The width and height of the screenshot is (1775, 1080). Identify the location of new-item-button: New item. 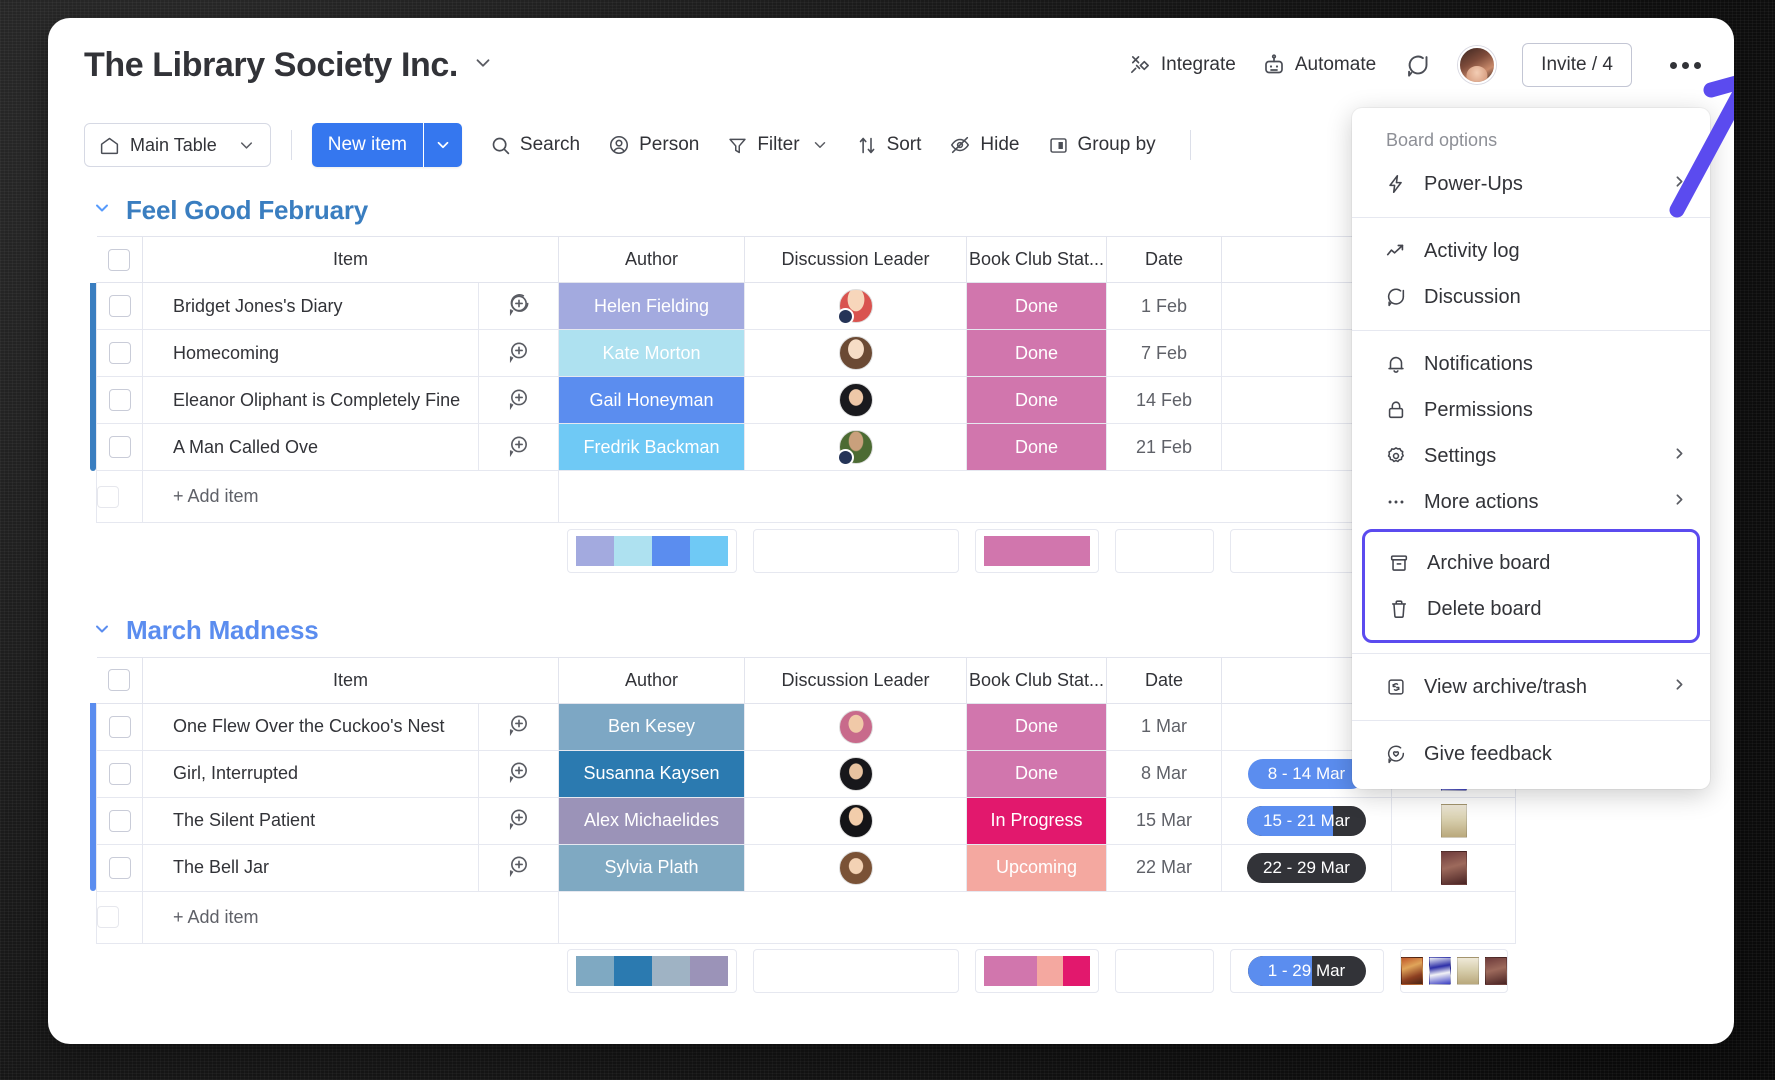
(386, 145).